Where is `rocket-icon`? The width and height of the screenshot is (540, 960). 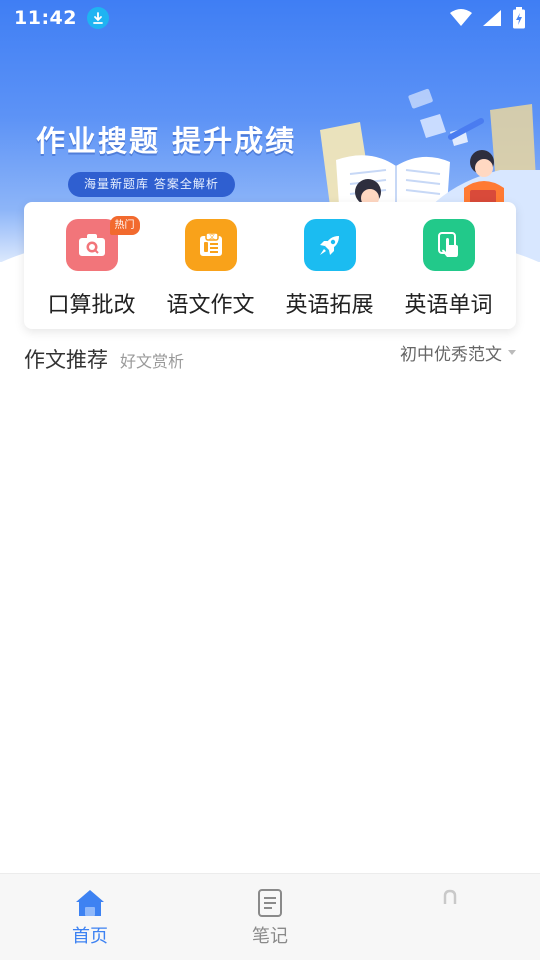 rocket-icon is located at coordinates (329, 245).